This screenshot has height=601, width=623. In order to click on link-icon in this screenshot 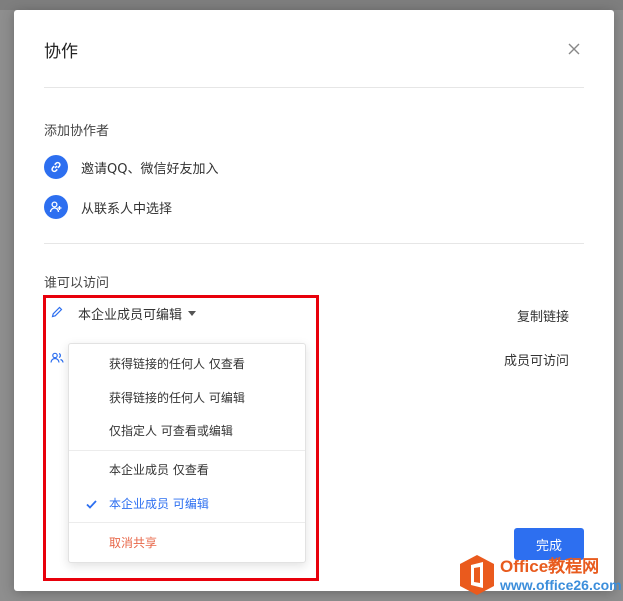, I will do `click(56, 167)`.